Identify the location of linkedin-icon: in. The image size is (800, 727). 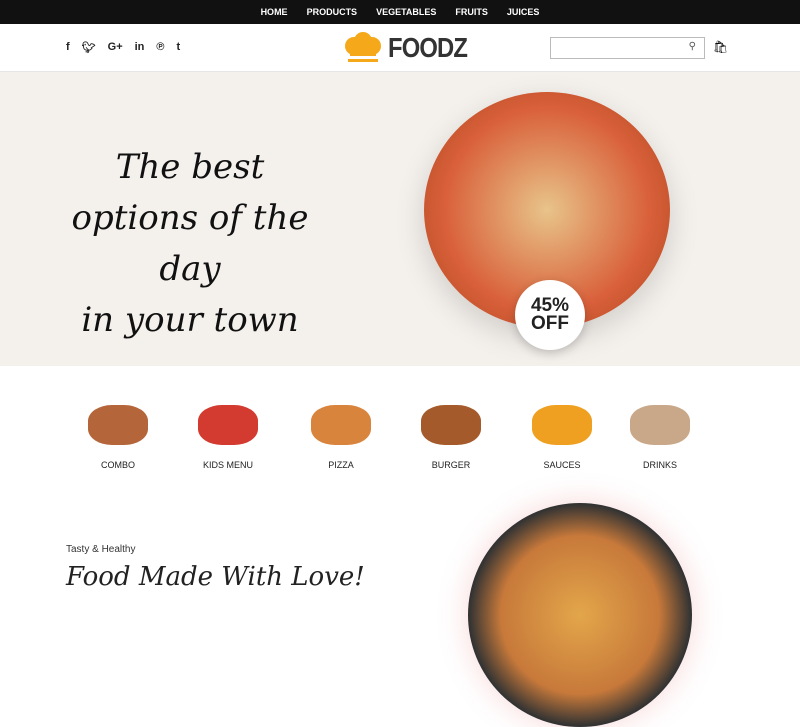
(140, 47).